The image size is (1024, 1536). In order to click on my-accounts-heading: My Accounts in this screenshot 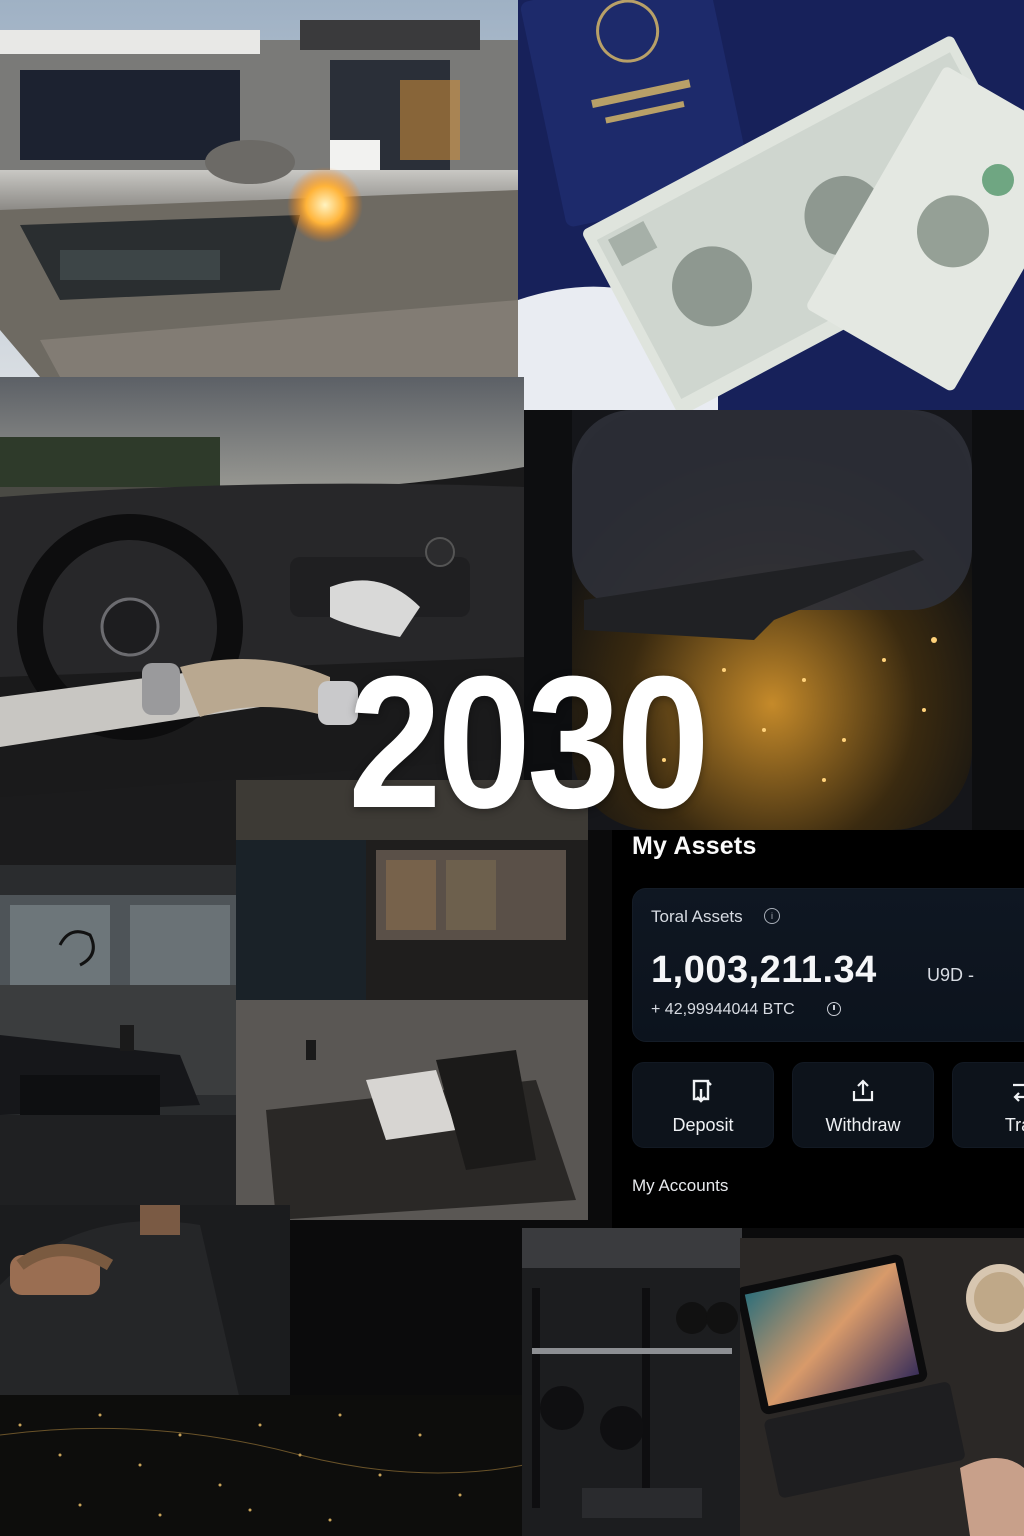, I will do `click(680, 1186)`.